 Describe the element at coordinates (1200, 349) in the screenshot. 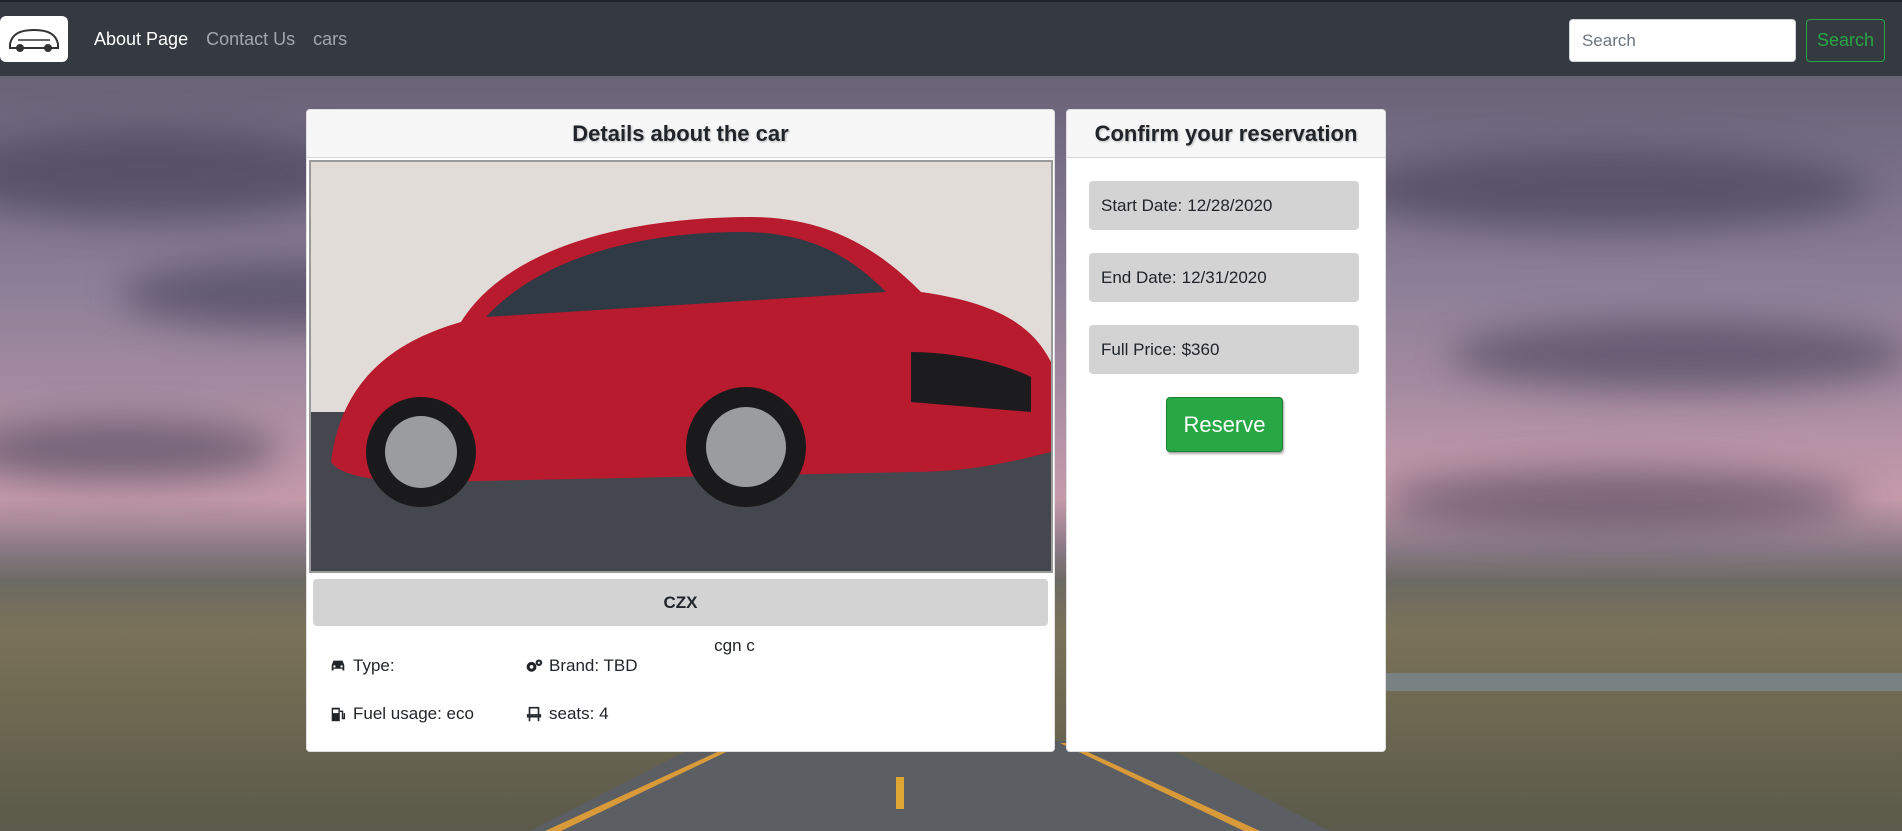

I see `full-price-value: $360` at that location.